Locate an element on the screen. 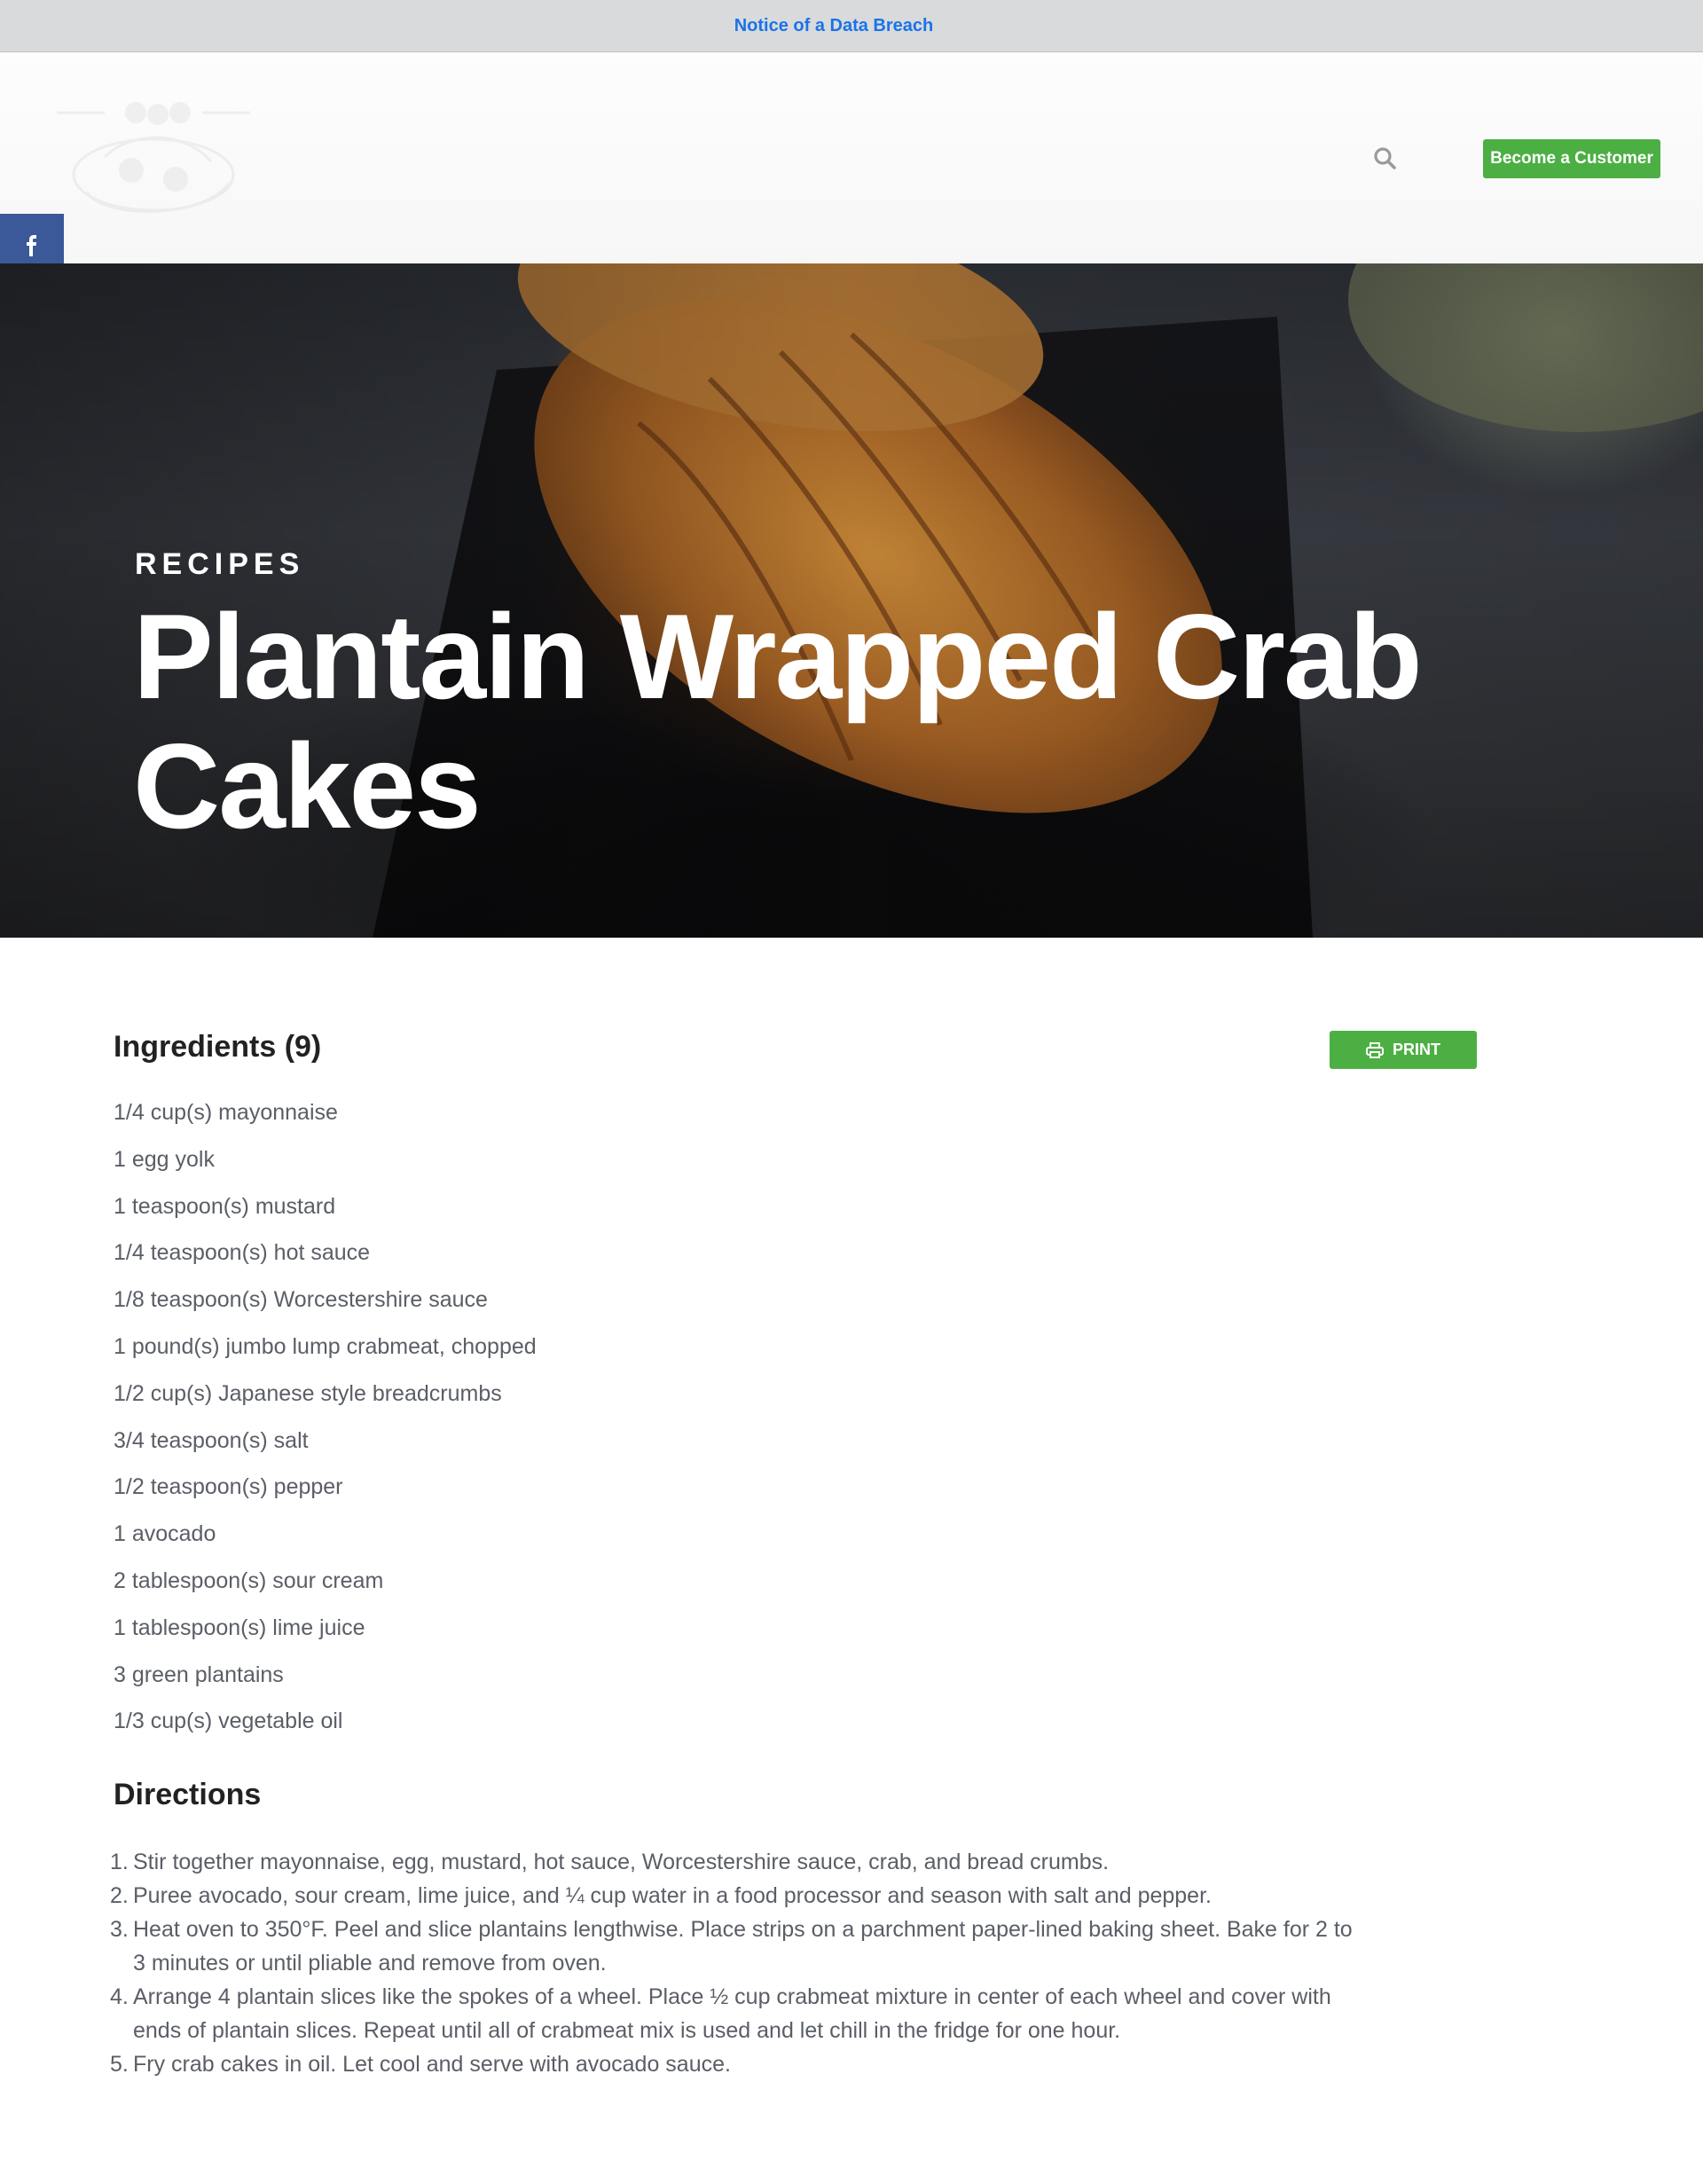  hero-eyebrow: RECIPES is located at coordinates (220, 564).